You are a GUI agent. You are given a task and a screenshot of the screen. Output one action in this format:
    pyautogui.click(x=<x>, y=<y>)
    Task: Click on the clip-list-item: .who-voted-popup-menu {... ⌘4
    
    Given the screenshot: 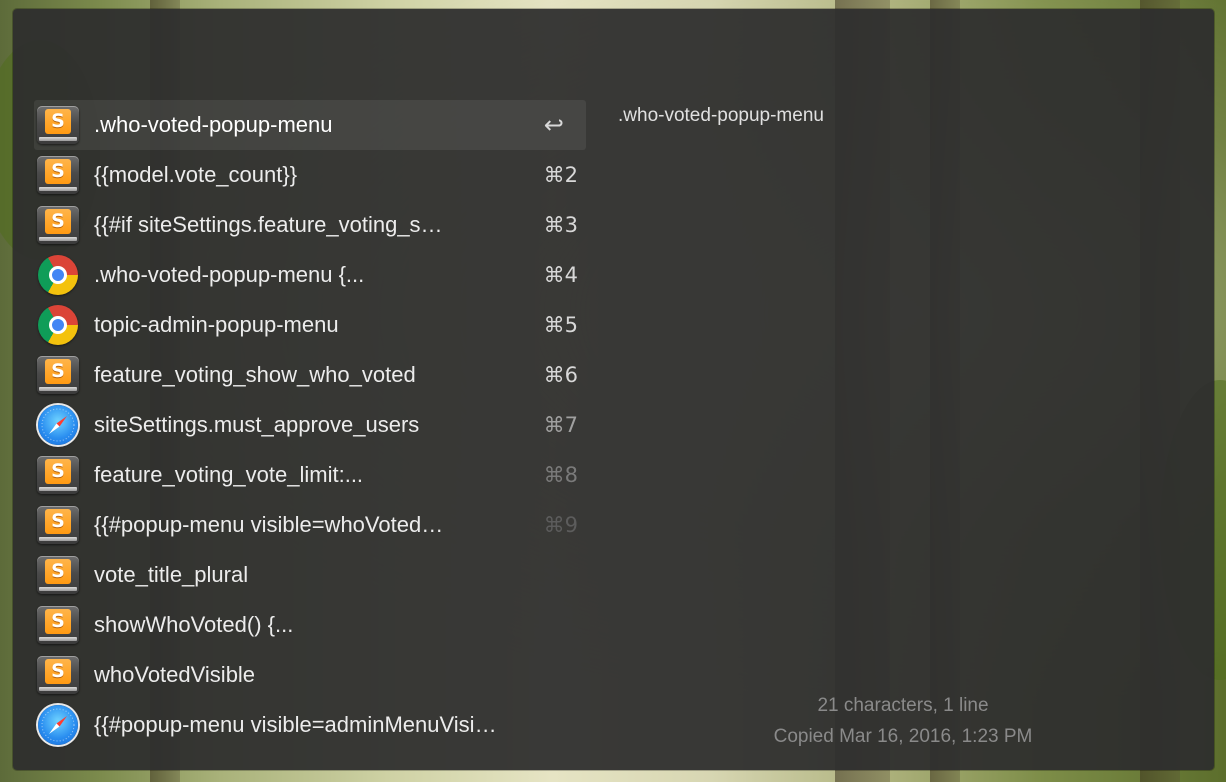 What is the action you would take?
    pyautogui.click(x=310, y=275)
    